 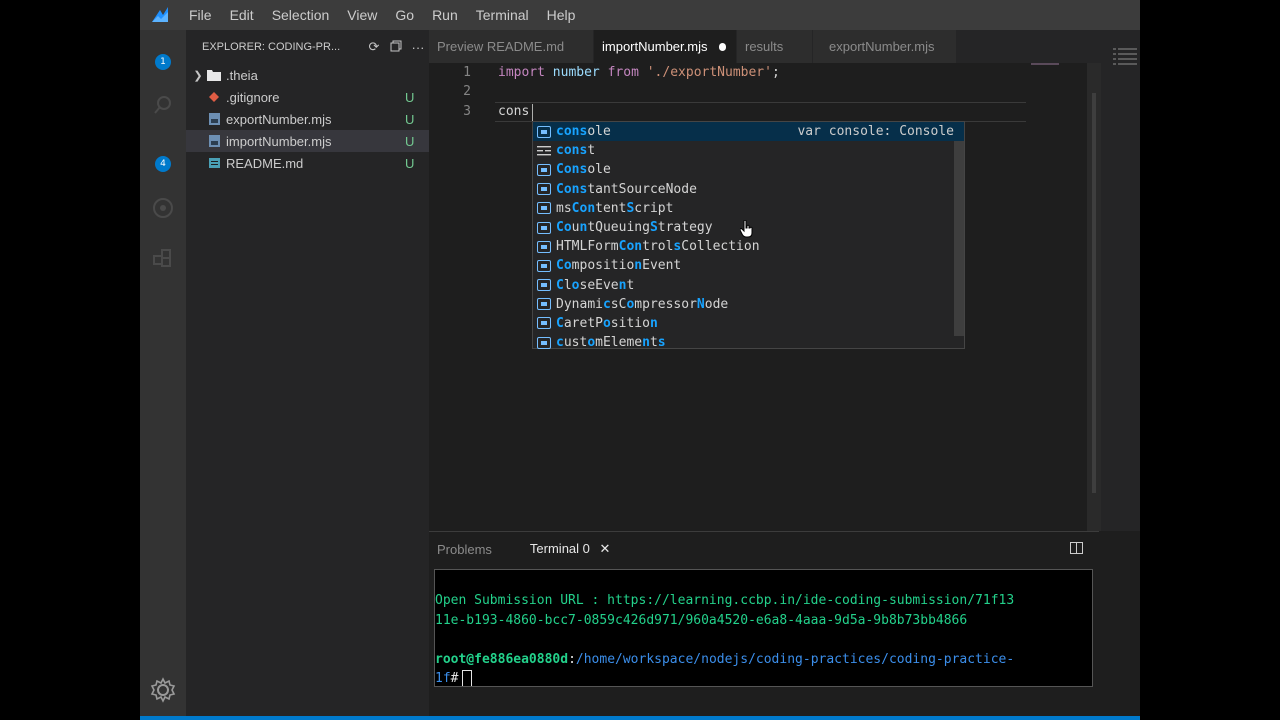 I want to click on tab-exportnumber: exportNumber.mjs, so click(x=885, y=46).